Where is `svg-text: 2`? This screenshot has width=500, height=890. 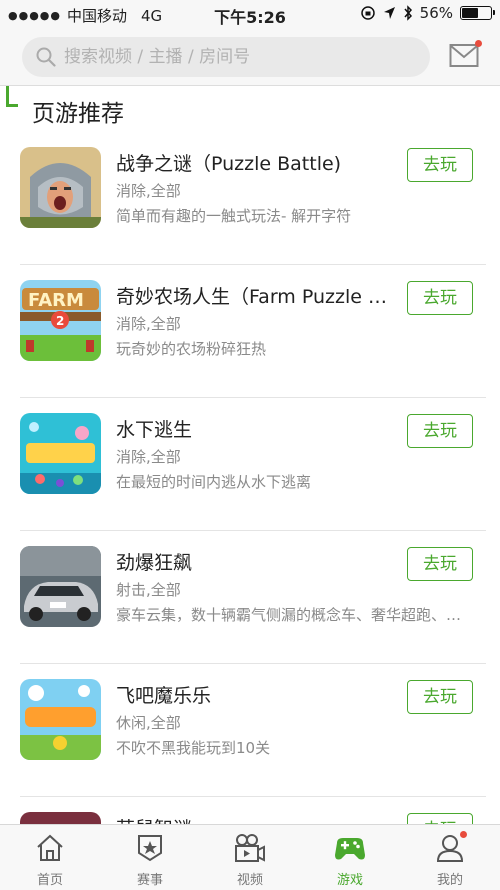
svg-text: 2 is located at coordinates (60, 321).